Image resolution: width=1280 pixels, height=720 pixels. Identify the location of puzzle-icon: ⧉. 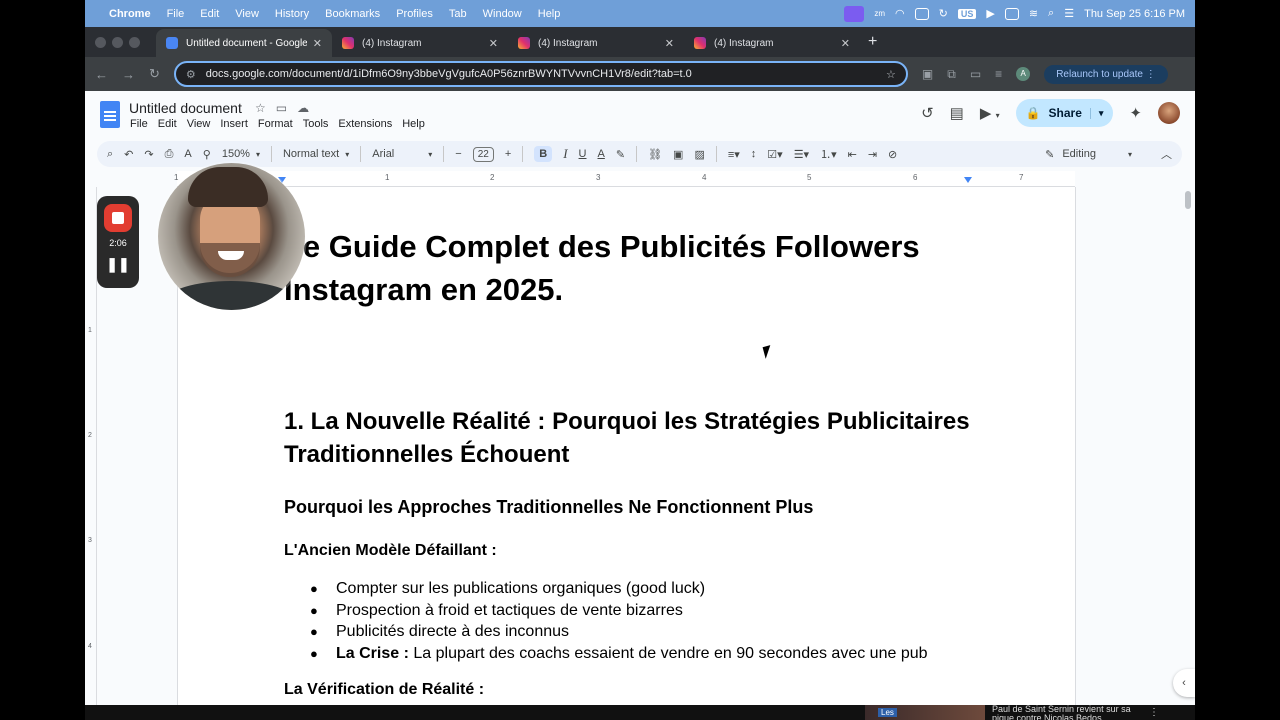
(951, 74).